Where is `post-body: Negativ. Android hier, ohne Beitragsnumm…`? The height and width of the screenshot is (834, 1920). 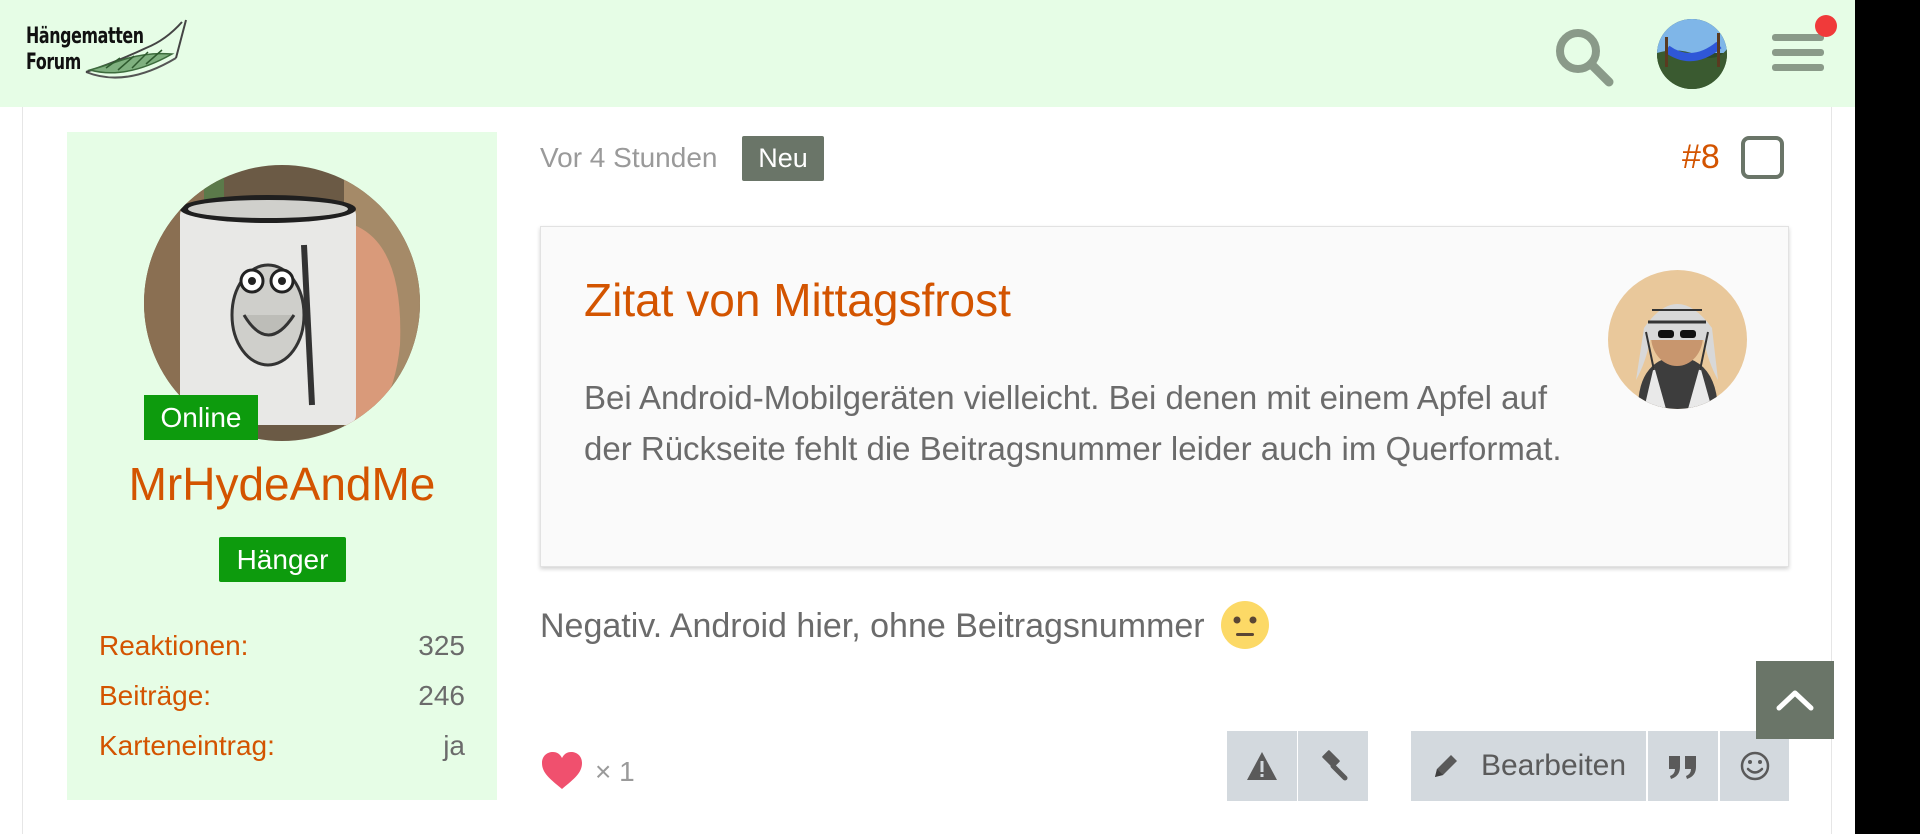
post-body: Negativ. Android hier, ohne Beitragsnumm… is located at coordinates (905, 626).